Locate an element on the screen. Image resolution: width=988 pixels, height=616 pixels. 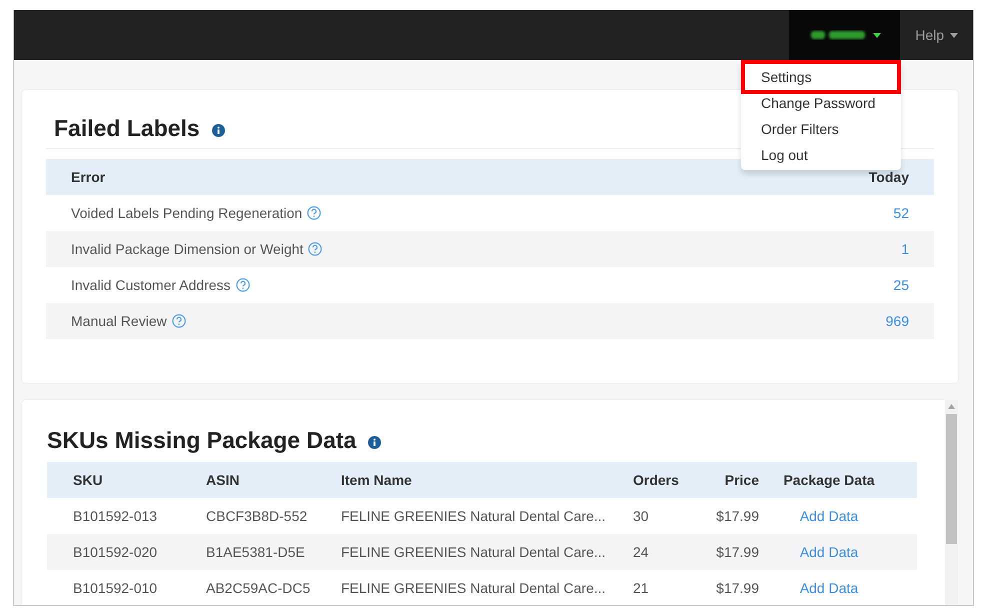
table-cell-text: B101592-020 is located at coordinates (115, 552).